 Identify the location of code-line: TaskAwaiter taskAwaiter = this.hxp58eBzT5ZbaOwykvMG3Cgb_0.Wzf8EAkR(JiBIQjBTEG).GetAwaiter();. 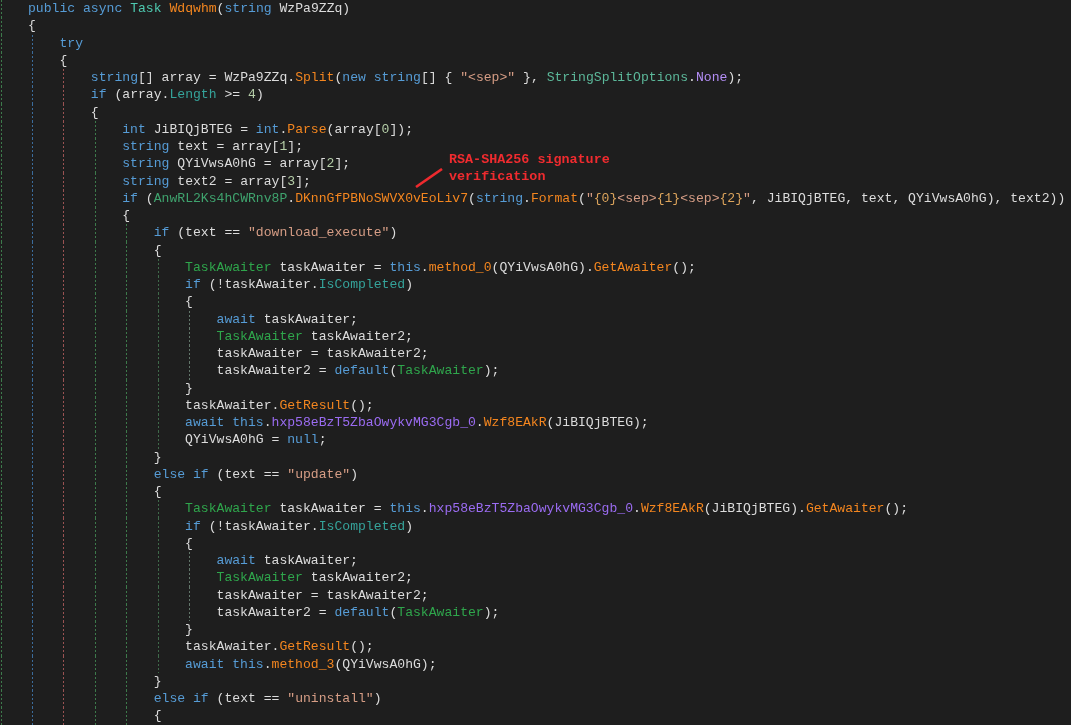
(547, 509).